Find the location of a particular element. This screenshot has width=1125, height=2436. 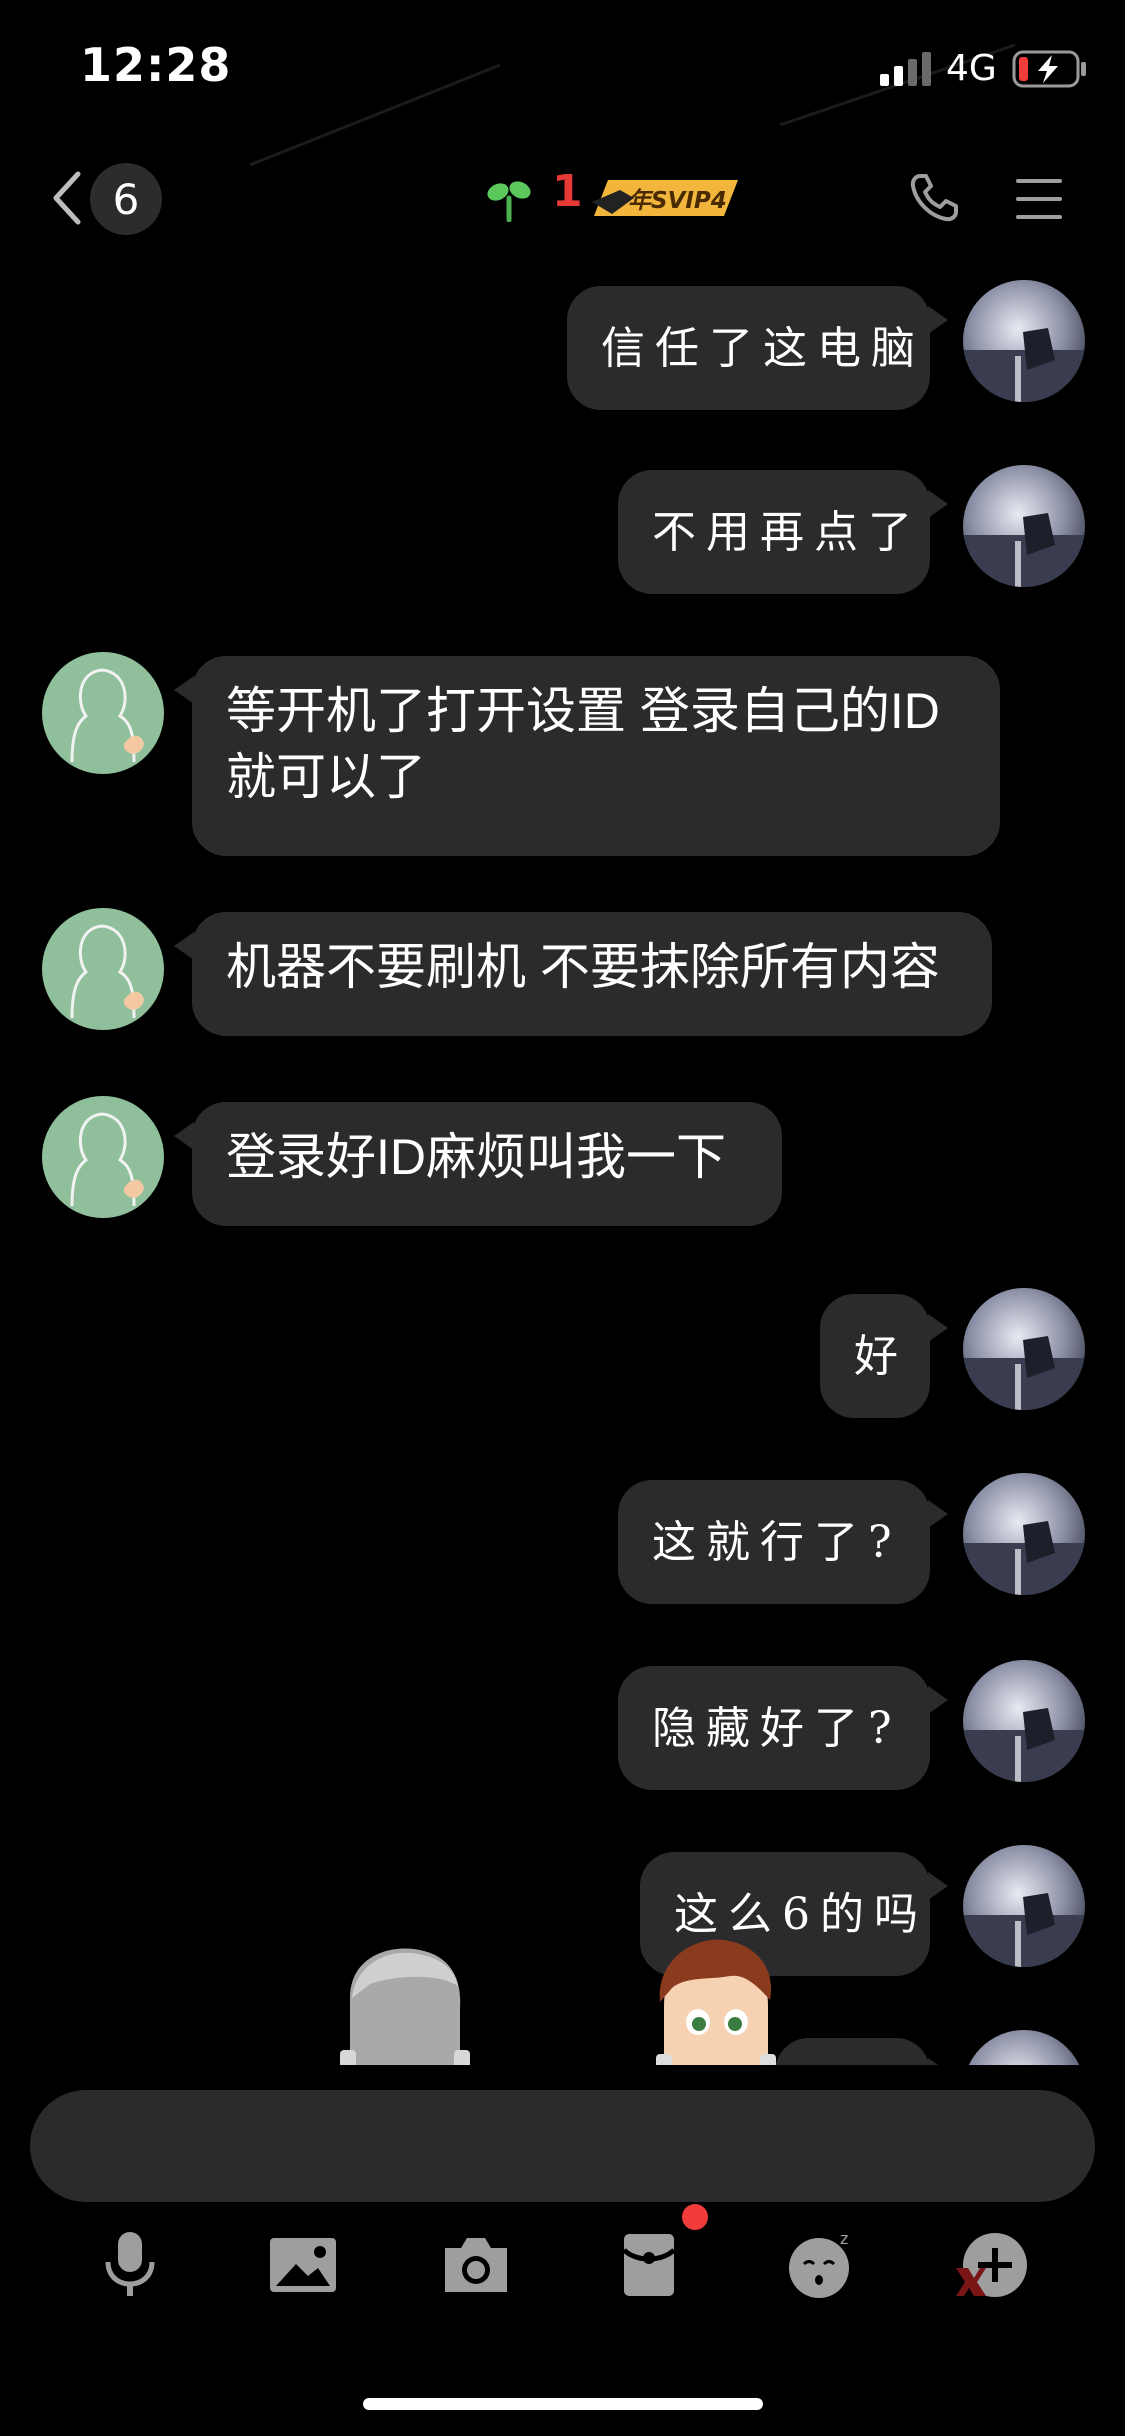

message-text: 信任了这电脑 is located at coordinates (763, 348).